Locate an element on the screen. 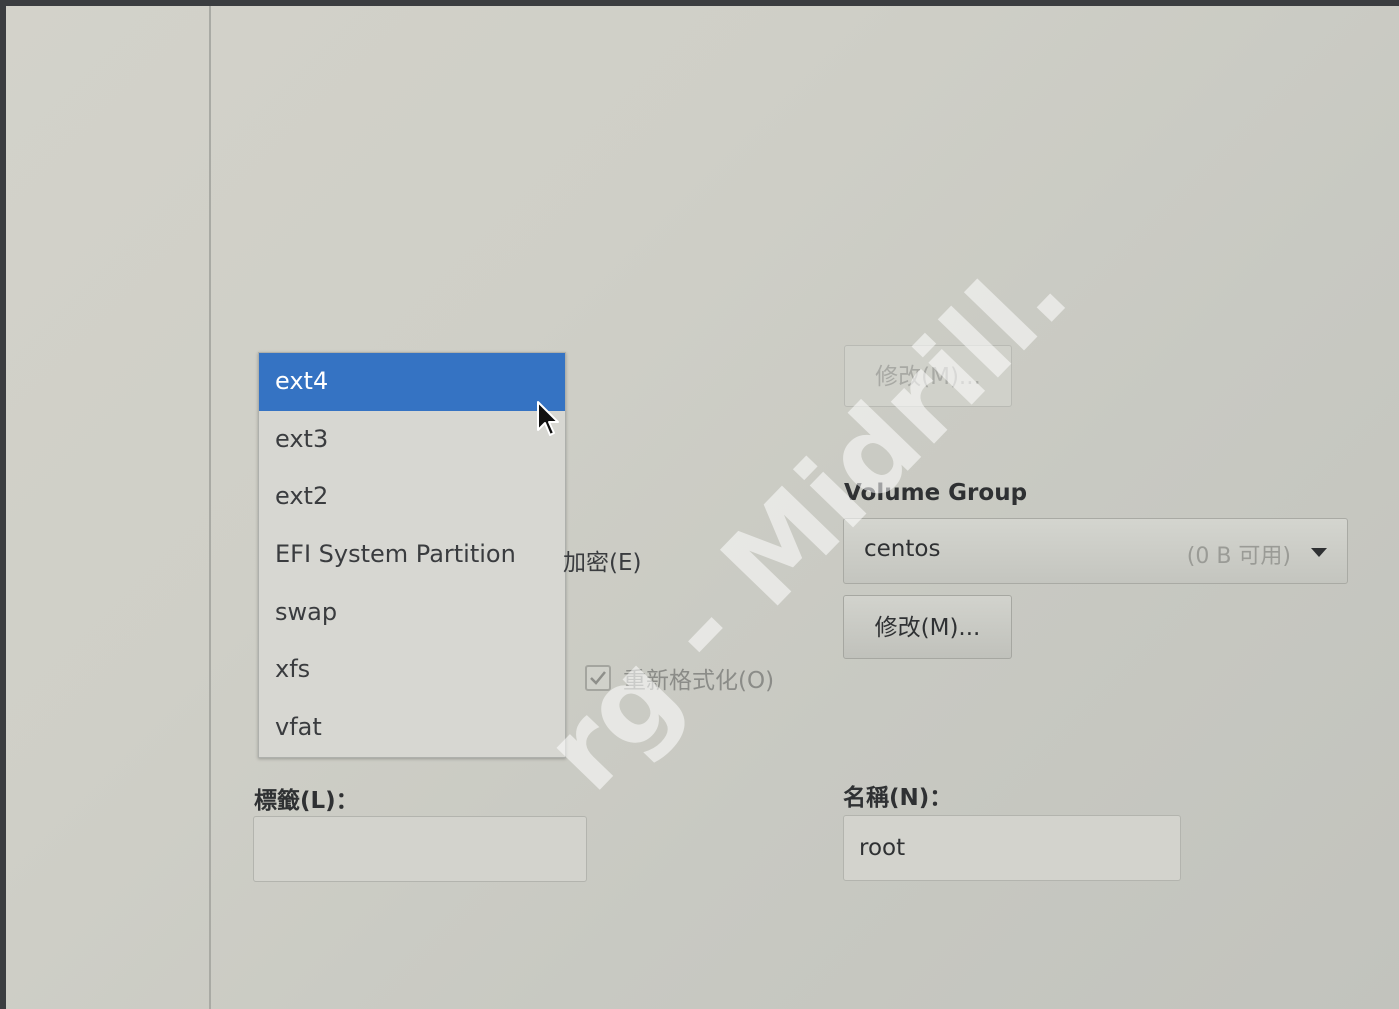  dropdown-option-ext2: ext2 is located at coordinates (412, 497).